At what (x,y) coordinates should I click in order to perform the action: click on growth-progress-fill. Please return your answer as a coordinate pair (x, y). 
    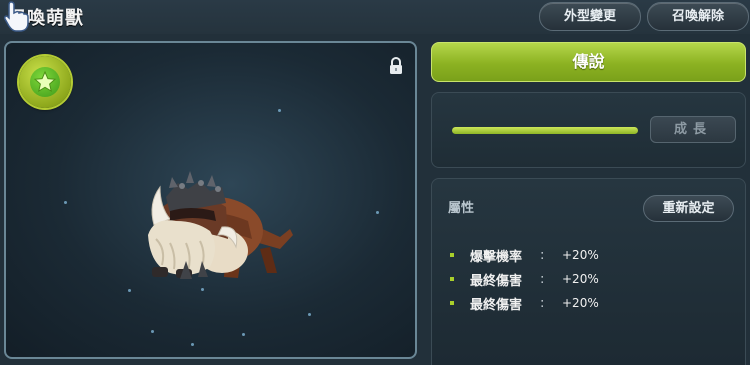
    Looking at the image, I should click on (545, 130).